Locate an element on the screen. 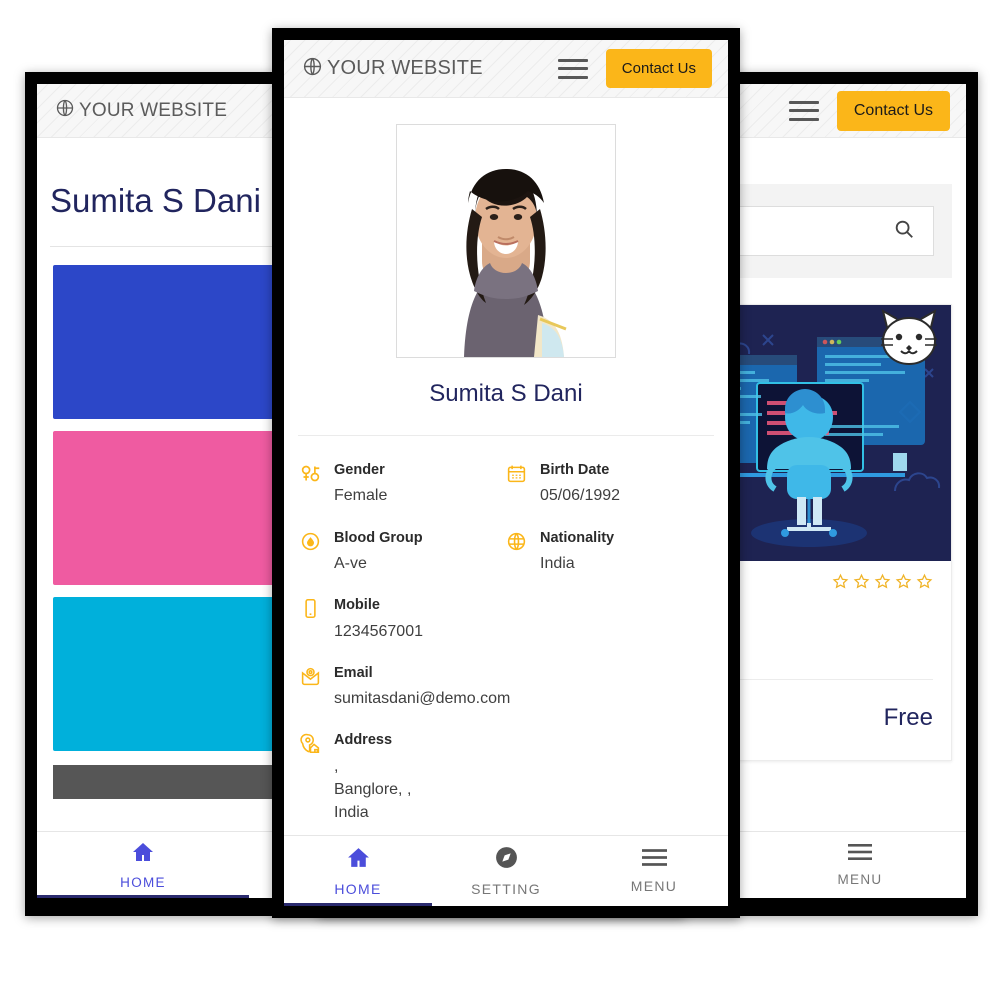 The width and height of the screenshot is (1000, 1000). detail-value: A-ve is located at coordinates (350, 563).